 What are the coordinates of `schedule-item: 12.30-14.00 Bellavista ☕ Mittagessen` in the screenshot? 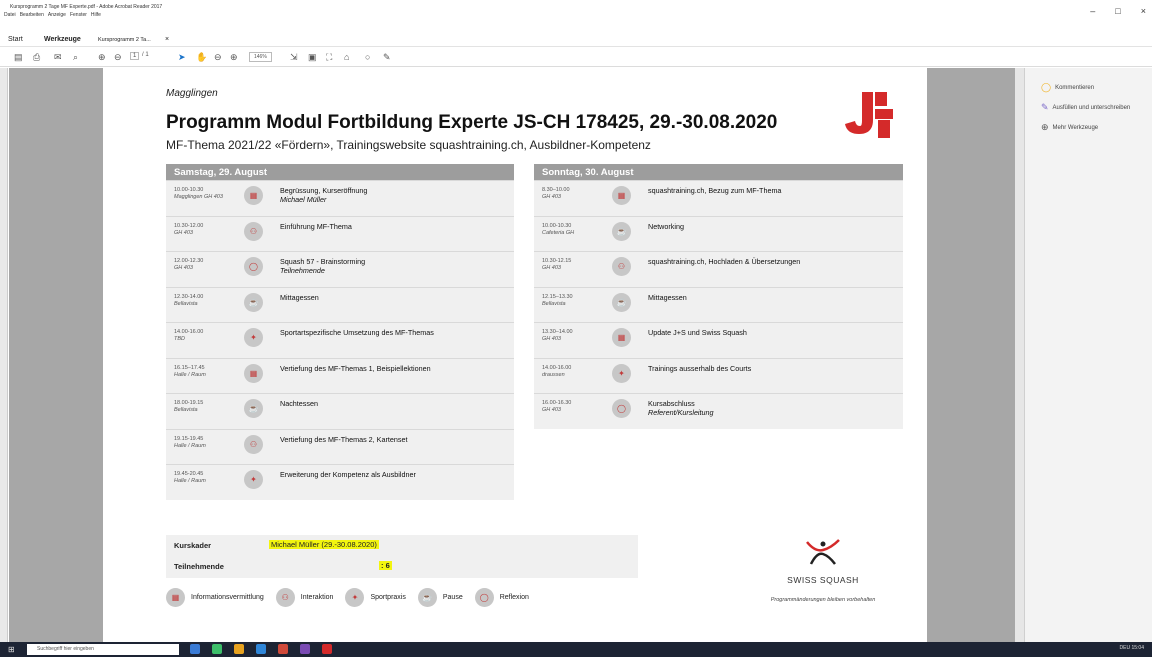 It's located at (340, 304).